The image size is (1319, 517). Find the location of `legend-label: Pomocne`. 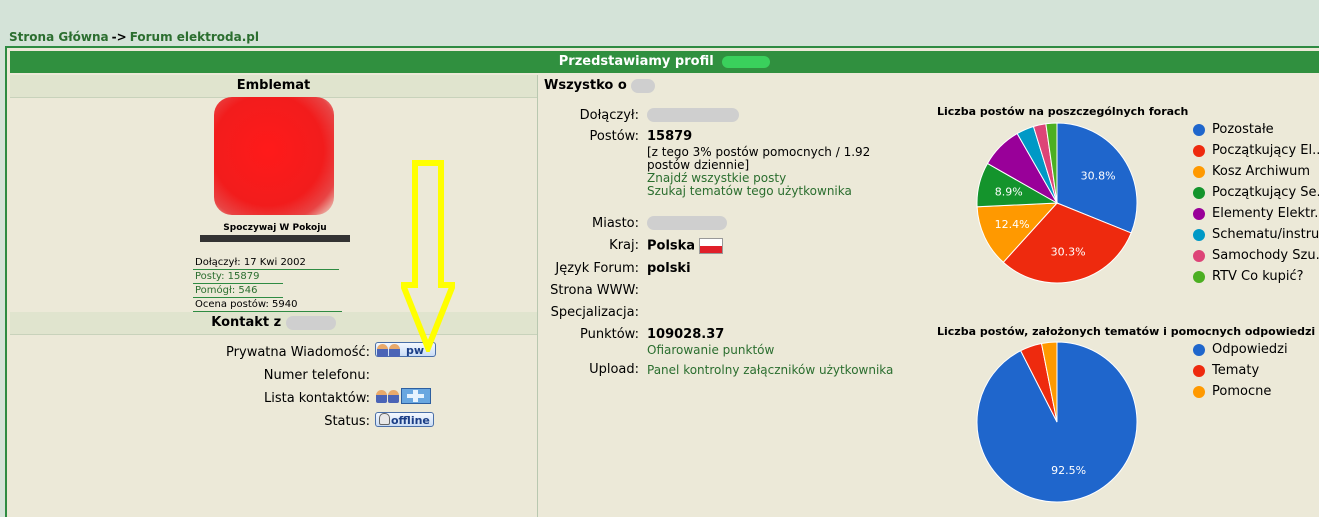

legend-label: Pomocne is located at coordinates (1242, 391).